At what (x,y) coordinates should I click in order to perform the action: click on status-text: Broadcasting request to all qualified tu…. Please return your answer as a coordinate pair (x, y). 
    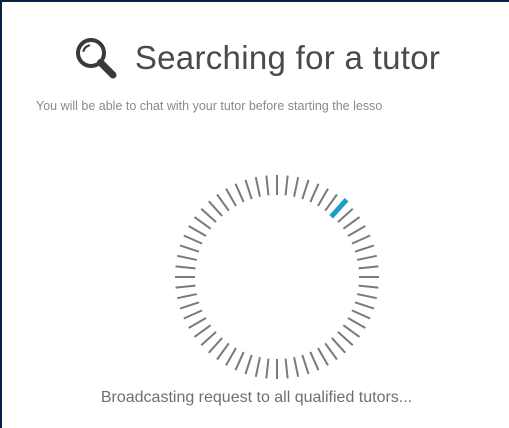
    Looking at the image, I should click on (256, 397).